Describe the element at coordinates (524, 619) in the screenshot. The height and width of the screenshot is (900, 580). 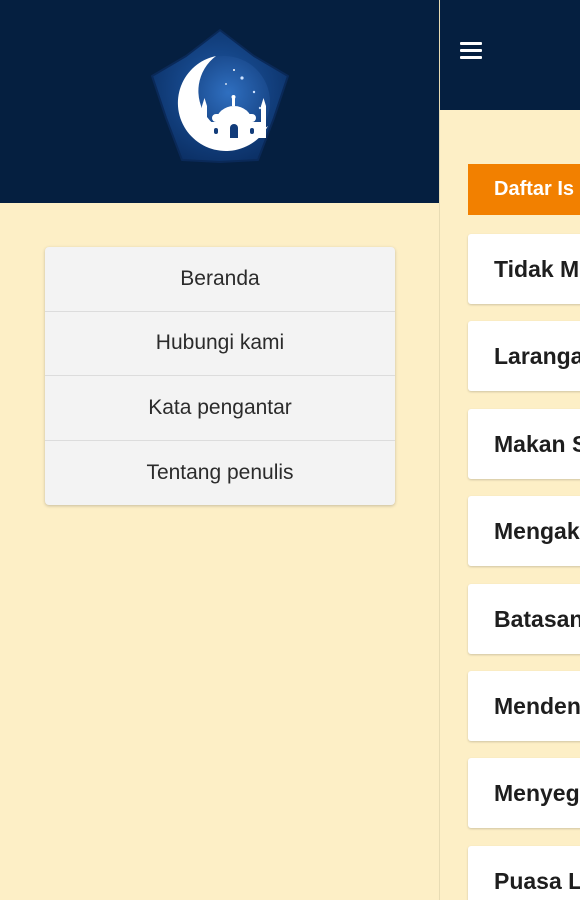
I see `article-item: Batasan` at that location.